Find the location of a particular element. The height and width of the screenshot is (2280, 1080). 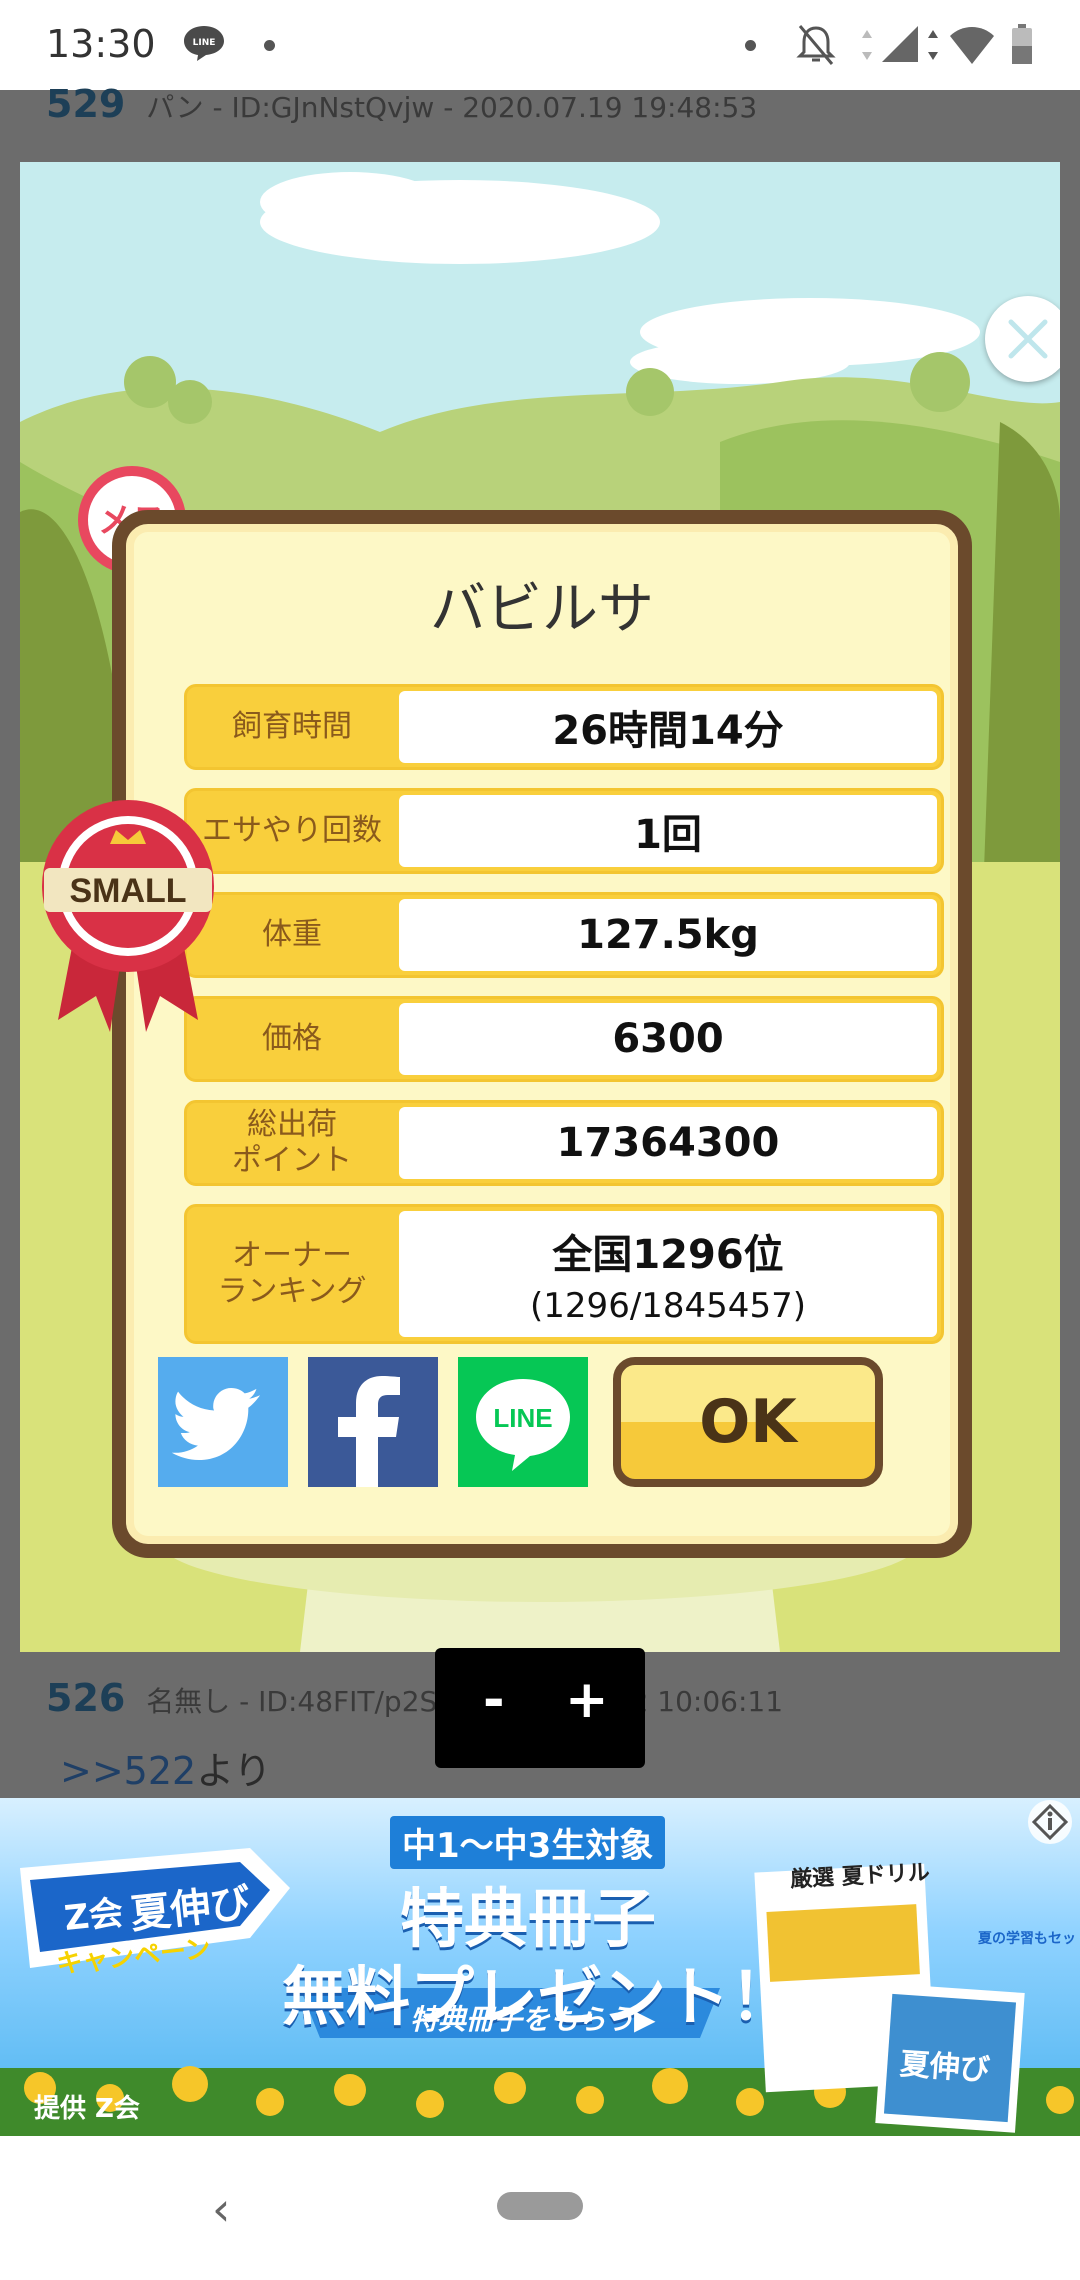

ad-book2-title: 夏伸び is located at coordinates (944, 2067).